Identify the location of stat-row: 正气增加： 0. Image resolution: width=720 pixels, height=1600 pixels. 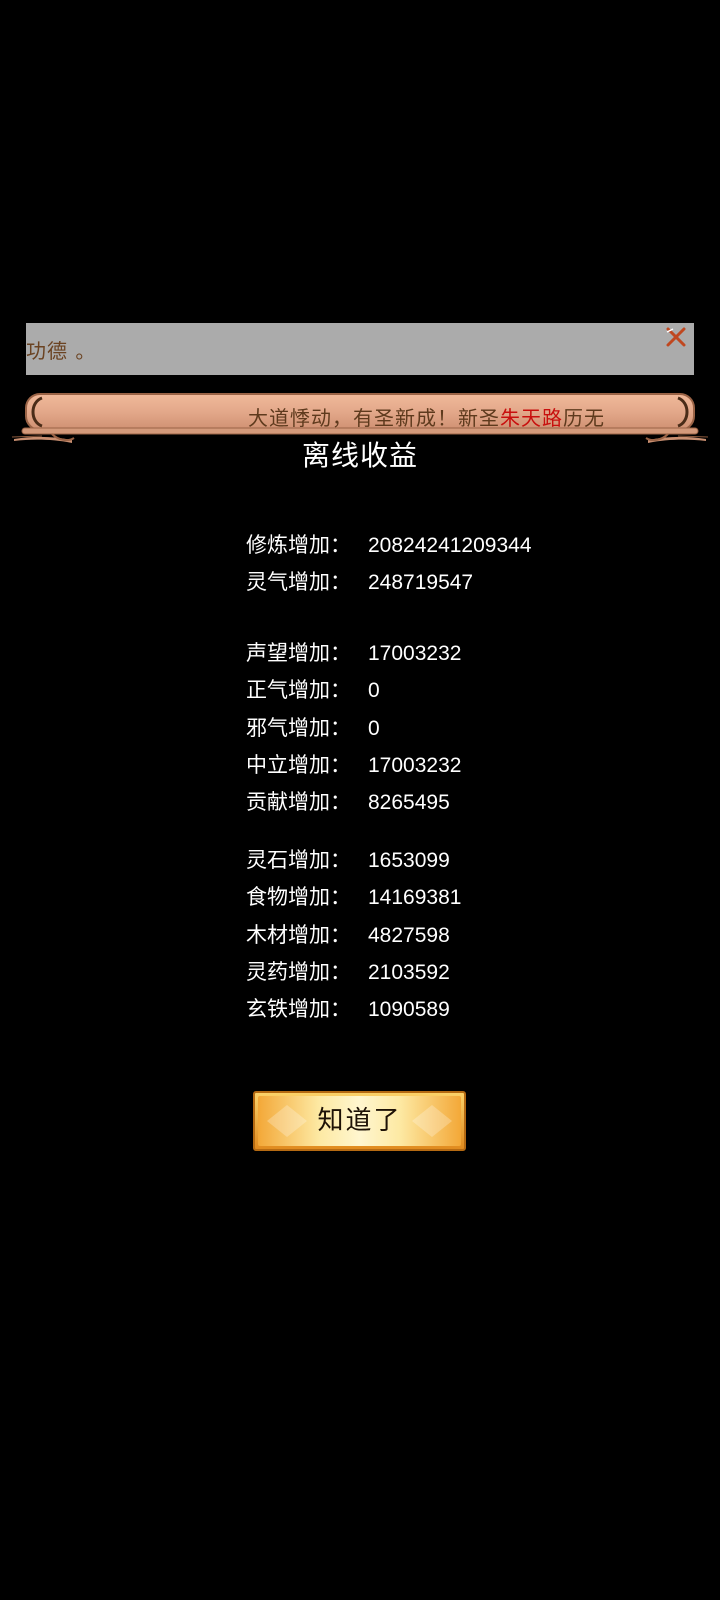
(456, 690).